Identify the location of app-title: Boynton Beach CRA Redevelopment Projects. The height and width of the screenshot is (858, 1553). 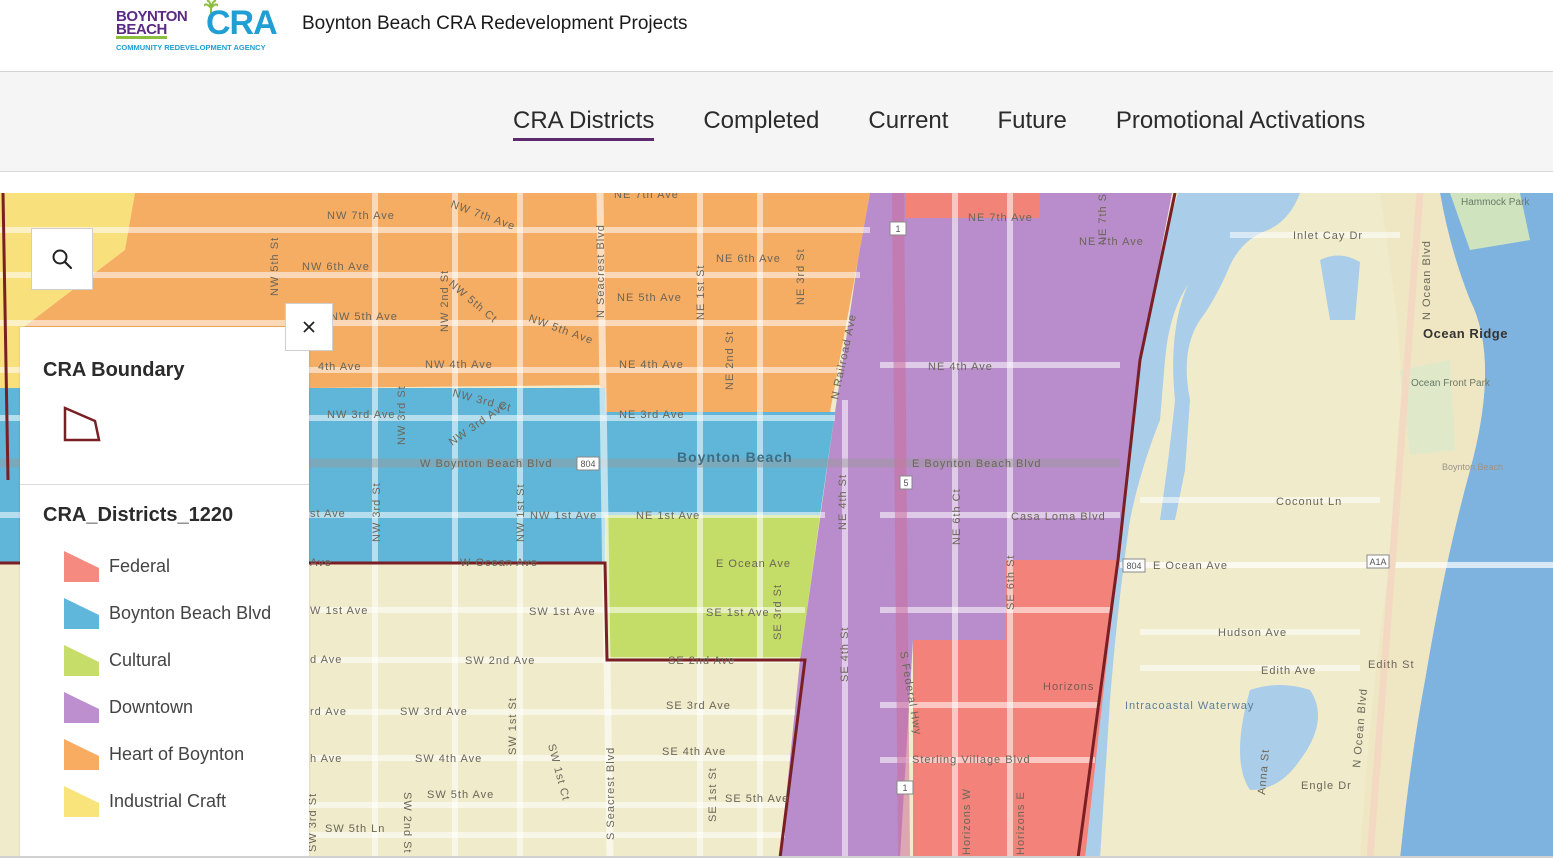
(495, 23).